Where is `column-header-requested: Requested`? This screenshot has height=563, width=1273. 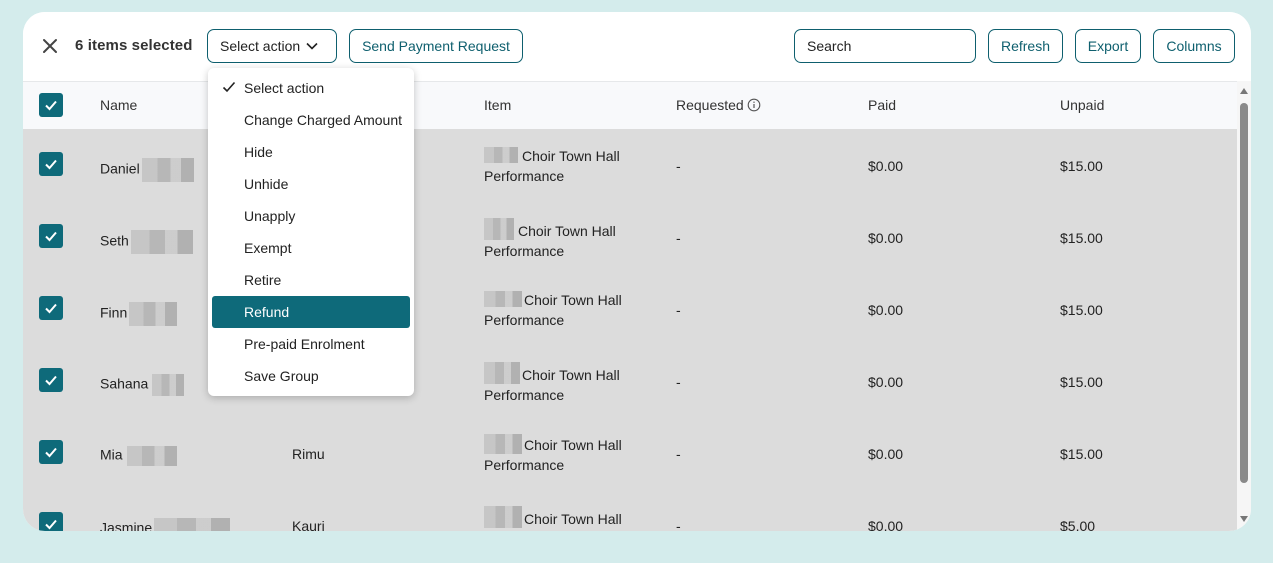 column-header-requested: Requested is located at coordinates (718, 105).